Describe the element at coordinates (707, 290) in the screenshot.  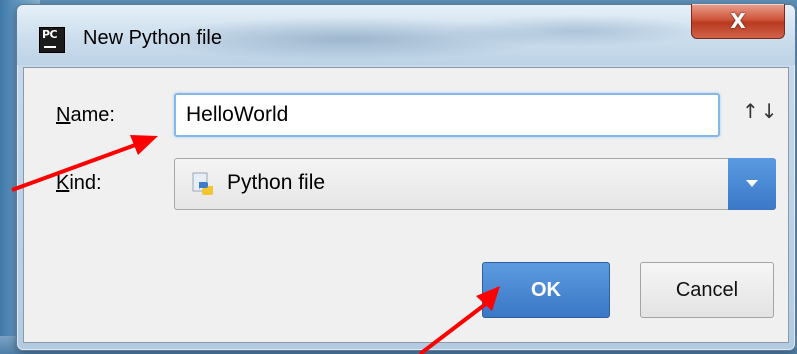
I see `cancel-button: Cancel` at that location.